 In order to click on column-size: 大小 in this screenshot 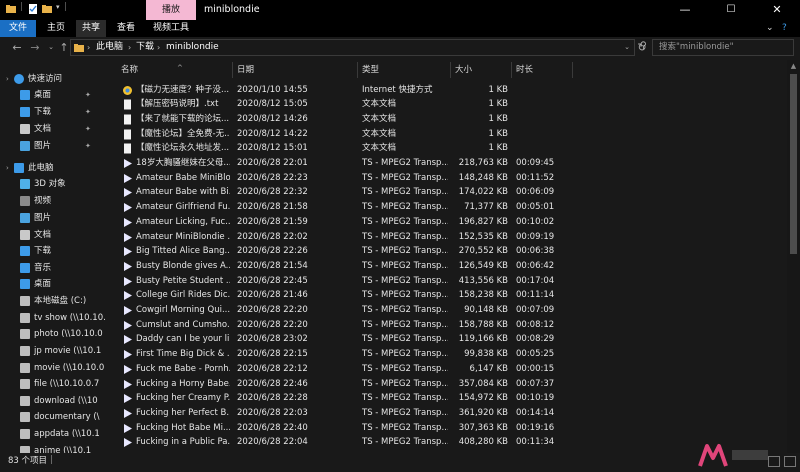, I will do `click(481, 70)`.